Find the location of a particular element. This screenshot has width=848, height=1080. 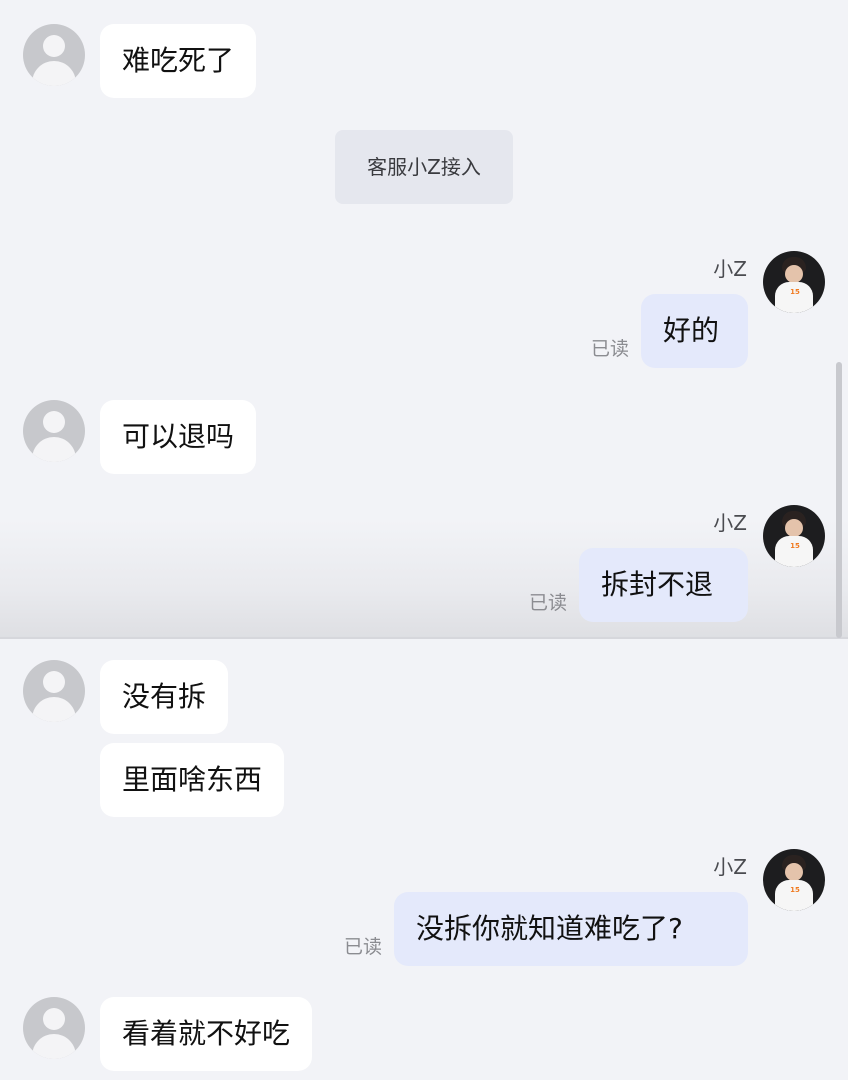

screenshot-divider is located at coordinates (424, 638).